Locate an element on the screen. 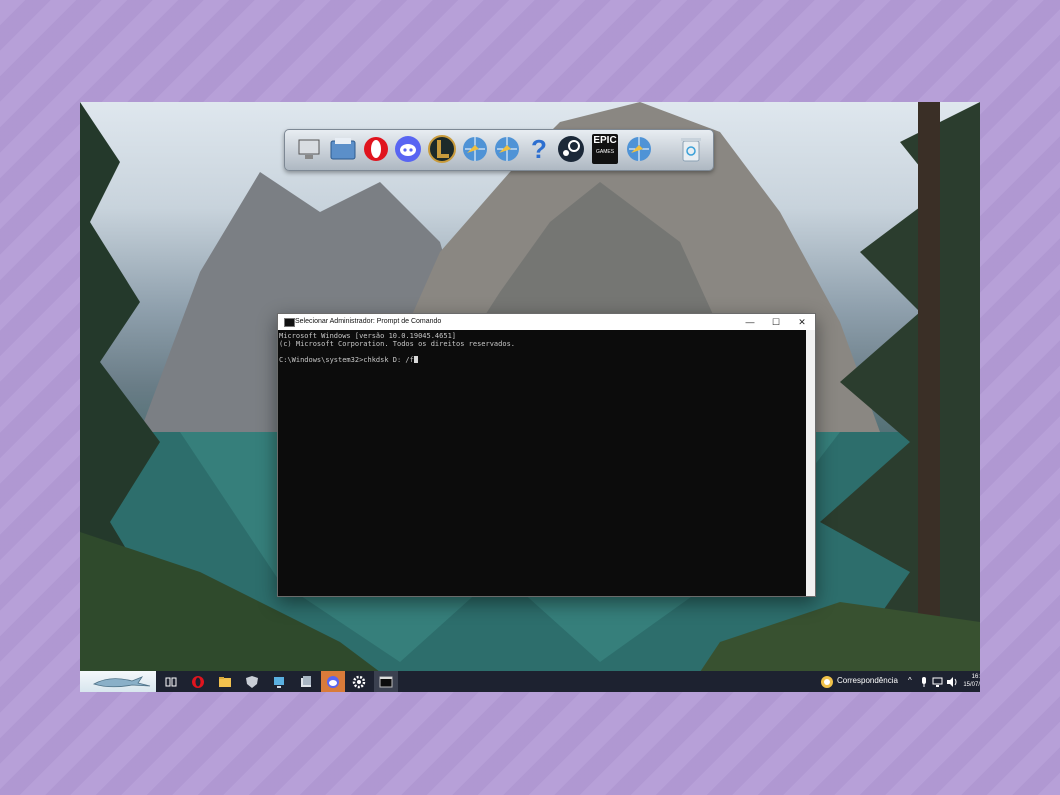 The width and height of the screenshot is (1060, 795). help-glyph: ? is located at coordinates (539, 148).